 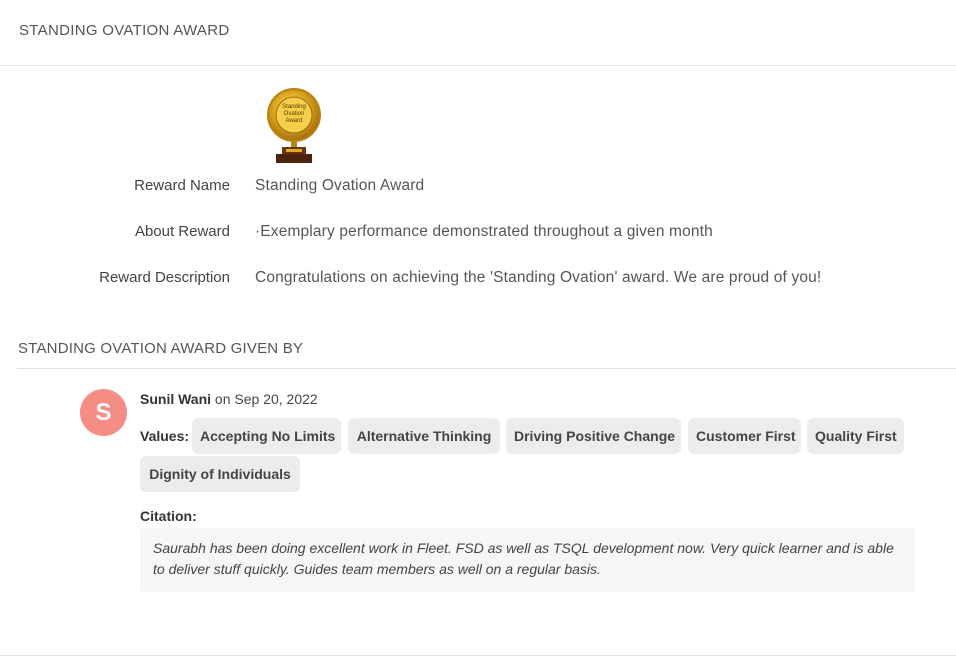 What do you see at coordinates (294, 107) in the screenshot?
I see `svg-text: Standing` at bounding box center [294, 107].